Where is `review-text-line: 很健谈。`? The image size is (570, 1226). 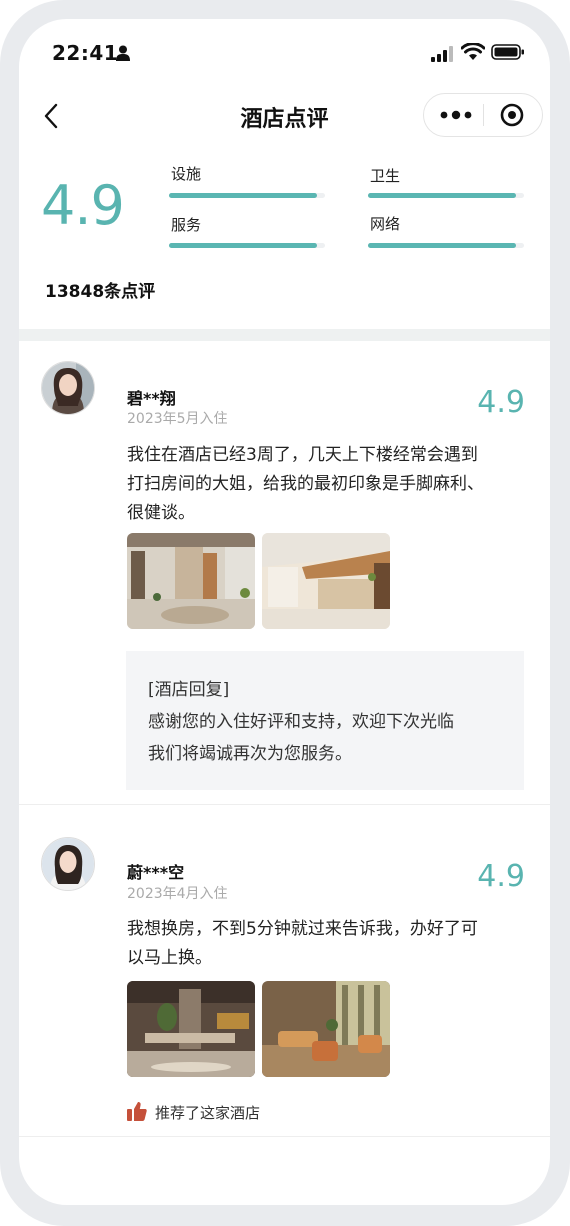 review-text-line: 很健谈。 is located at coordinates (161, 513).